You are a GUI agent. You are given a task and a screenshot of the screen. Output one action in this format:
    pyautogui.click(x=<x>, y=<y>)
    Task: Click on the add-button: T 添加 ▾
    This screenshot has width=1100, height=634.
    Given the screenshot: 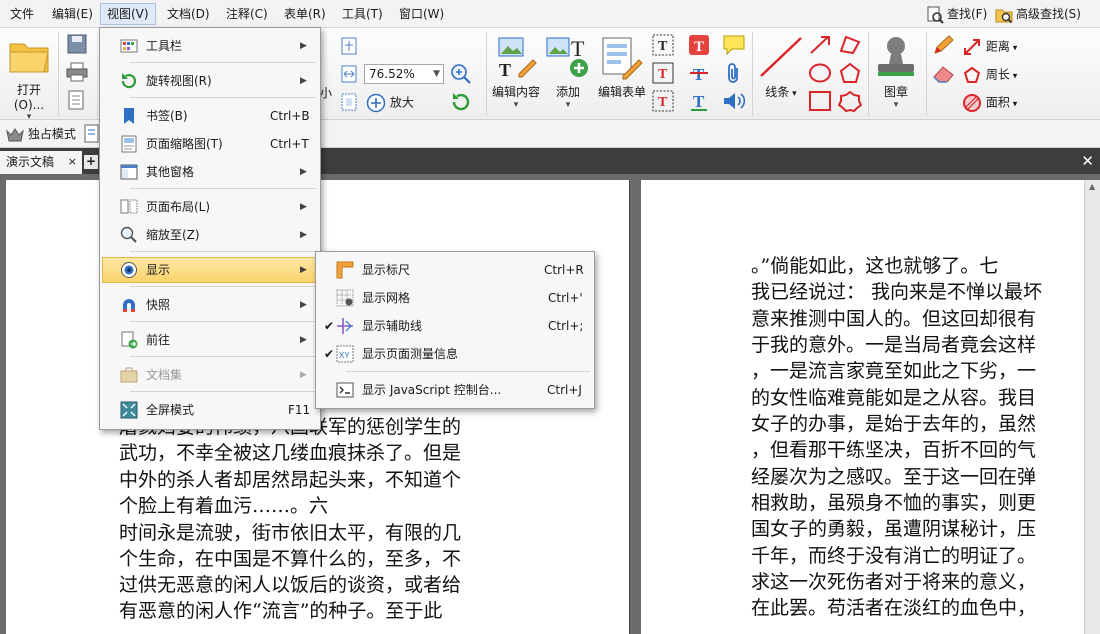 What is the action you would take?
    pyautogui.click(x=568, y=72)
    